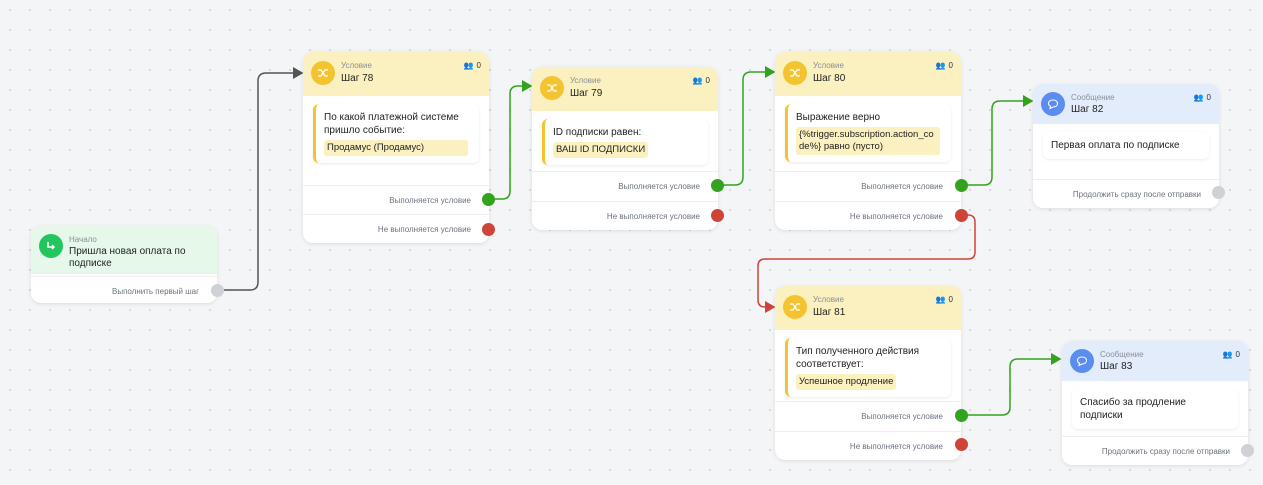 This screenshot has height=485, width=1263. Describe the element at coordinates (586, 93) in the screenshot. I see `step79-title: Шаг 79` at that location.